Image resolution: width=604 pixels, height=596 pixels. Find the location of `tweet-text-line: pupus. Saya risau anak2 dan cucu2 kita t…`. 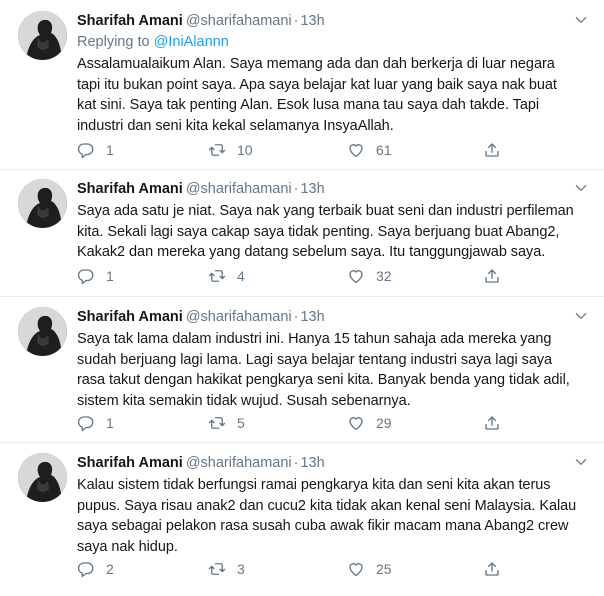

tweet-text-line: pupus. Saya risau anak2 dan cucu2 kita t… is located at coordinates (327, 505).